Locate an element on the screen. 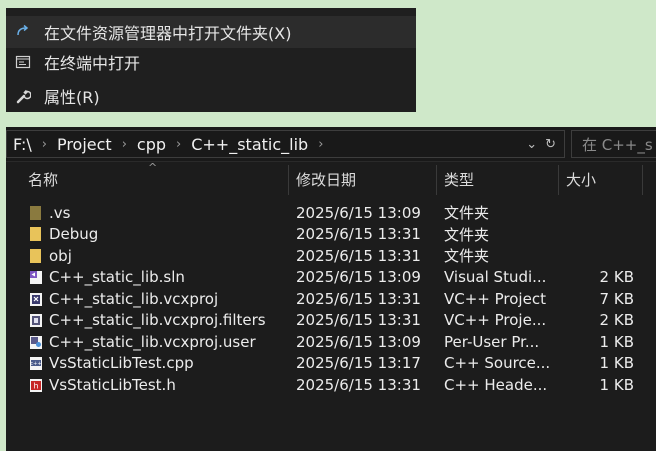  column-header-name: 名称 is located at coordinates (43, 179).